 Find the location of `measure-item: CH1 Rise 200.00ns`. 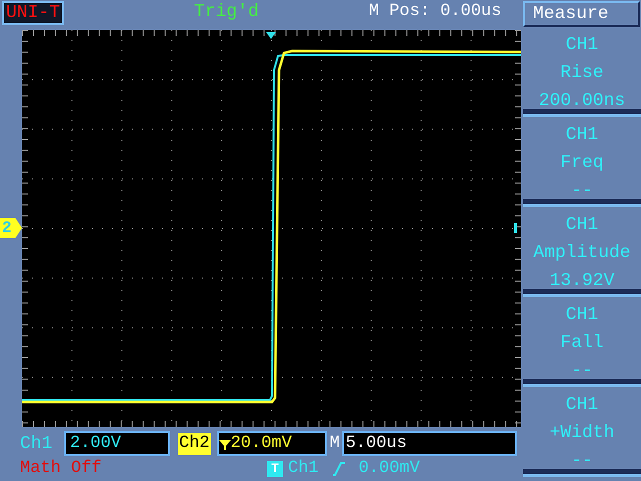

measure-item: CH1 Rise 200.00ns is located at coordinates (582, 72).